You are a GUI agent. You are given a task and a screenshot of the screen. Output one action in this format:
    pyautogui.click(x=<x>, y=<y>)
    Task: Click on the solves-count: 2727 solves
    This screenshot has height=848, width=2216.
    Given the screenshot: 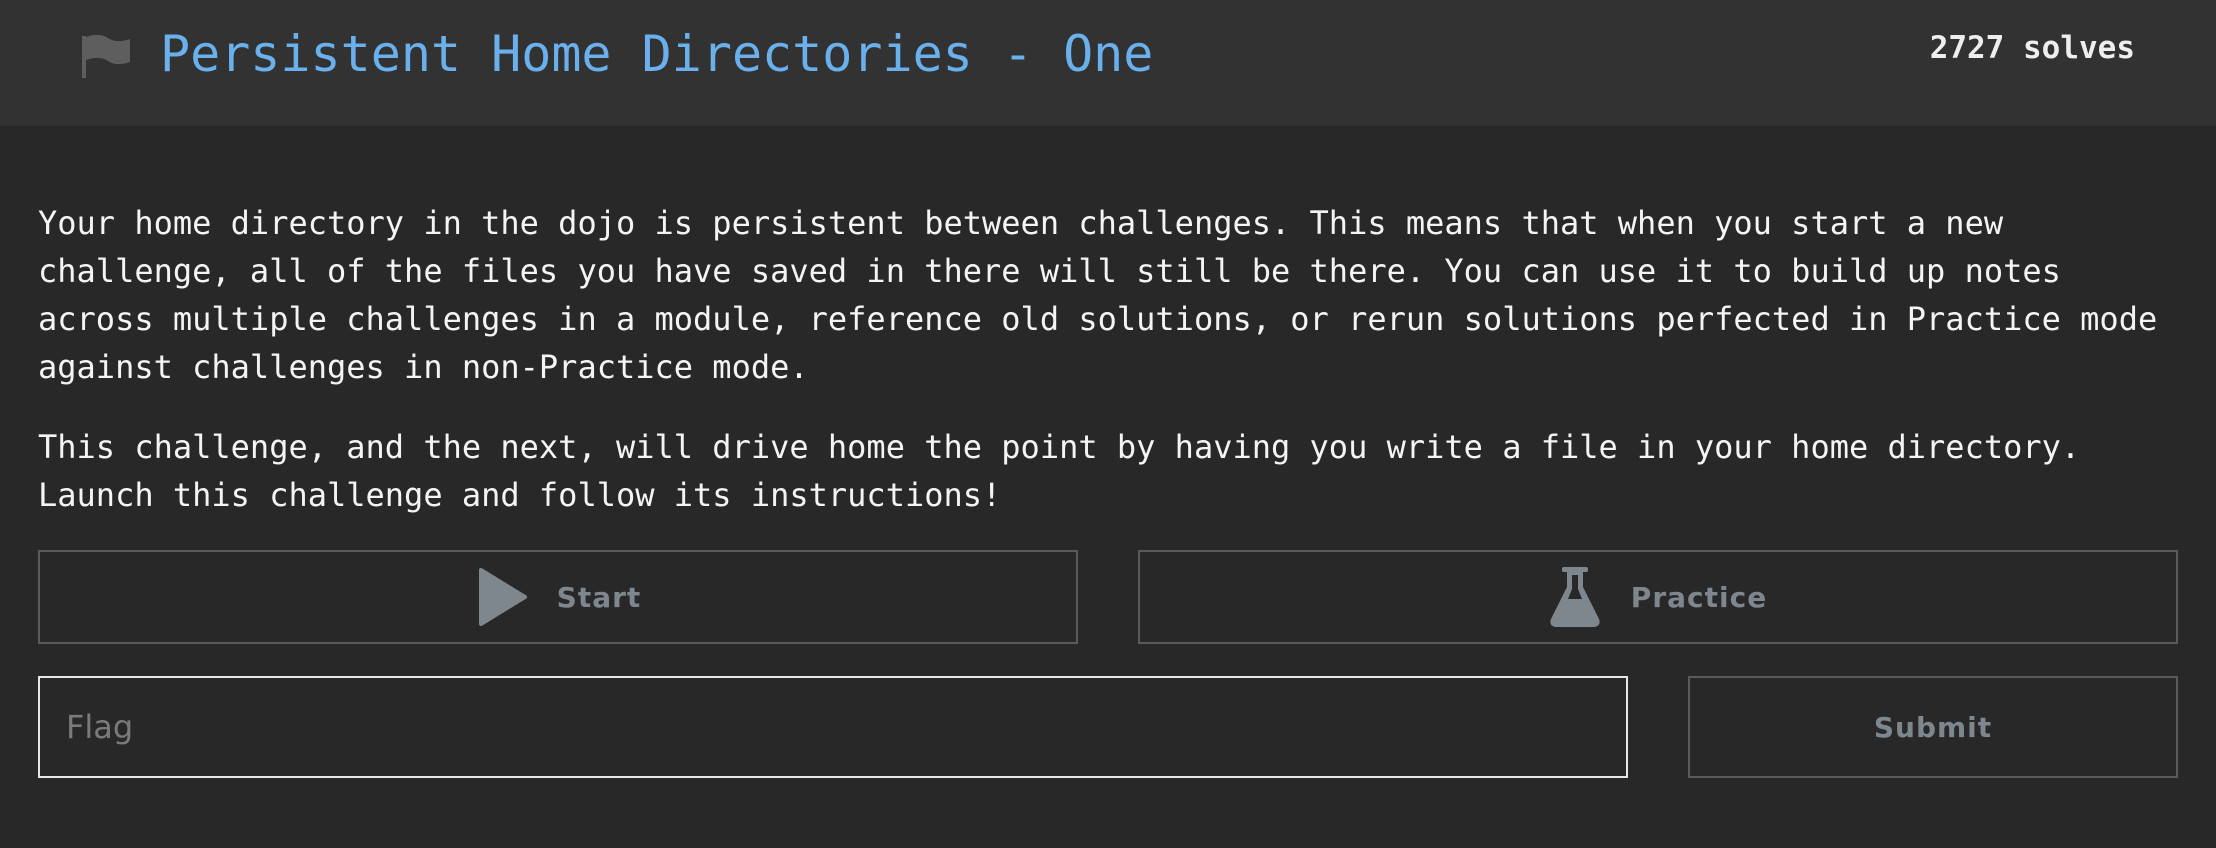 What is the action you would take?
    pyautogui.click(x=2032, y=48)
    